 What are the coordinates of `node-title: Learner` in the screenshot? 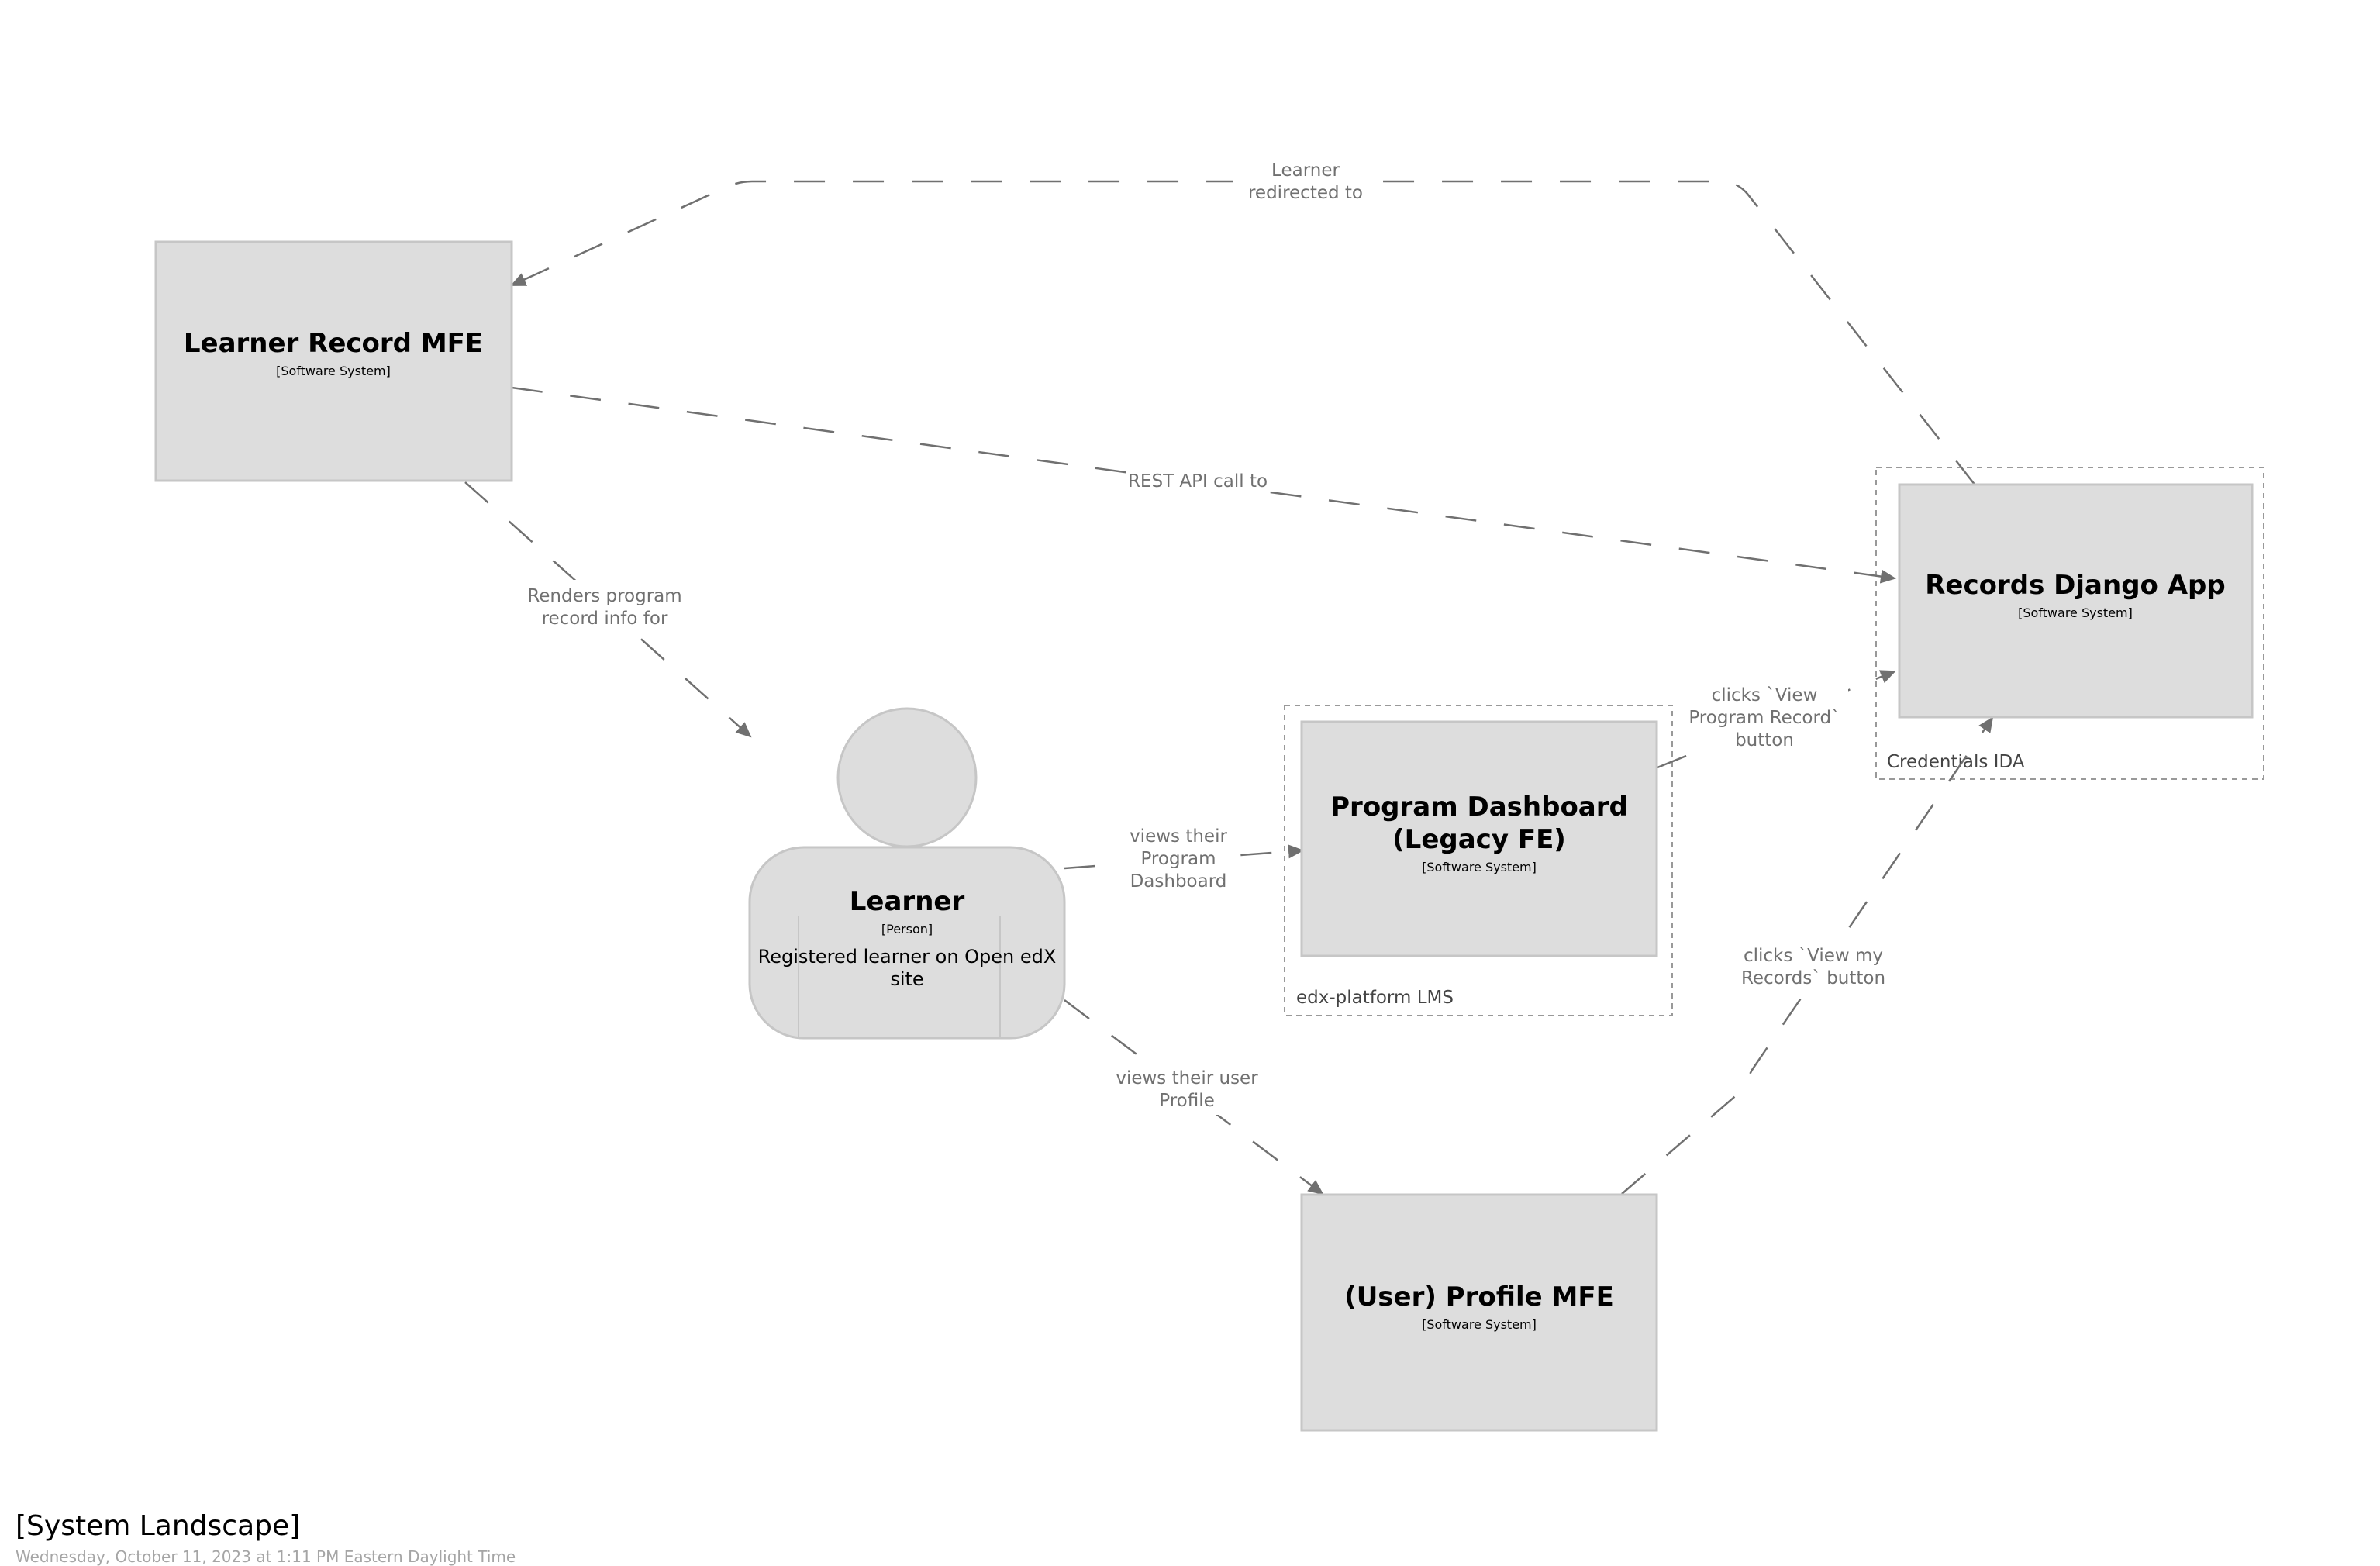 It's located at (907, 901).